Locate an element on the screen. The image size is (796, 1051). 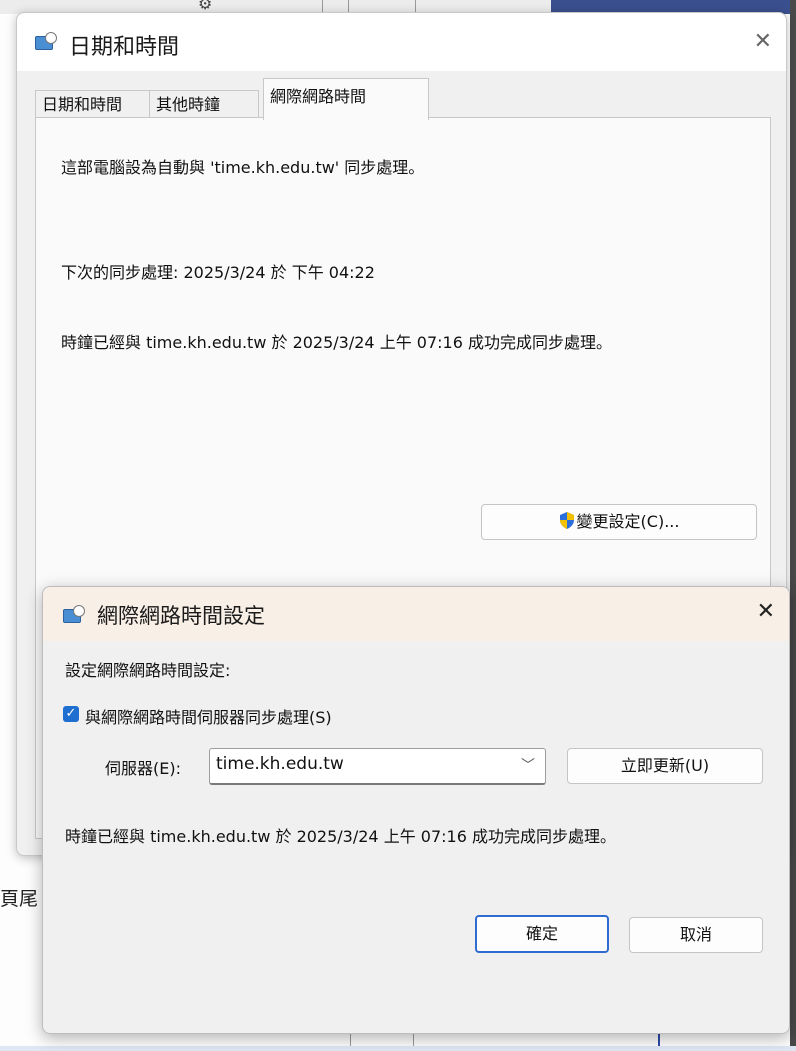
server-combobox: time.kh.edu.tw ﹀ is located at coordinates (377, 766).